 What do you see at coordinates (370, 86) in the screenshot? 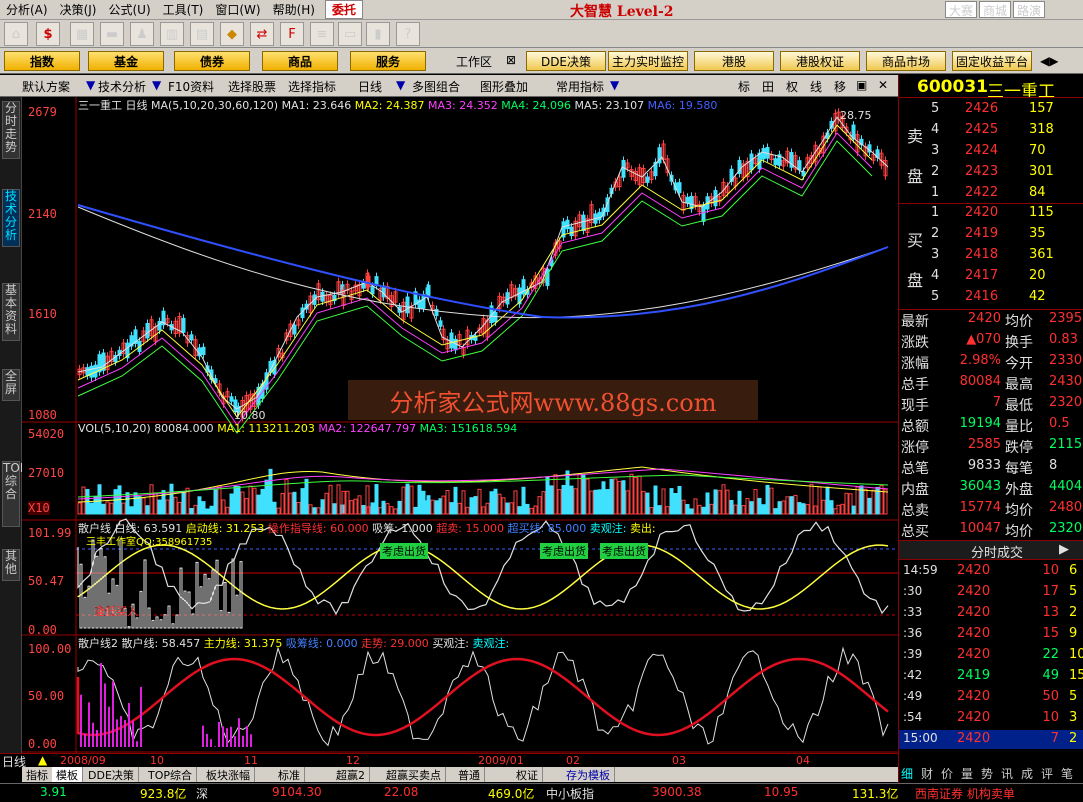
I see `period-dropdown: 日线` at bounding box center [370, 86].